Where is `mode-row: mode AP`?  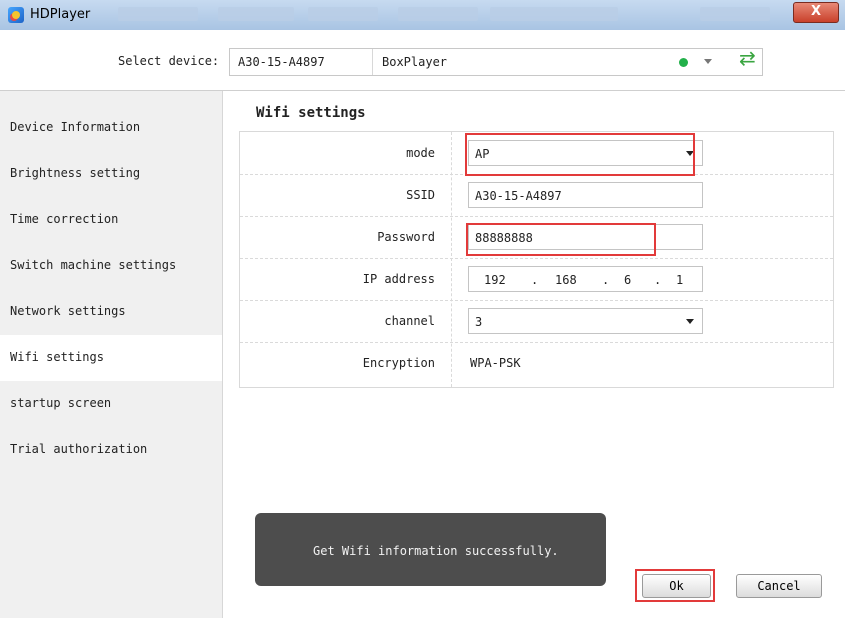 mode-row: mode AP is located at coordinates (536, 153).